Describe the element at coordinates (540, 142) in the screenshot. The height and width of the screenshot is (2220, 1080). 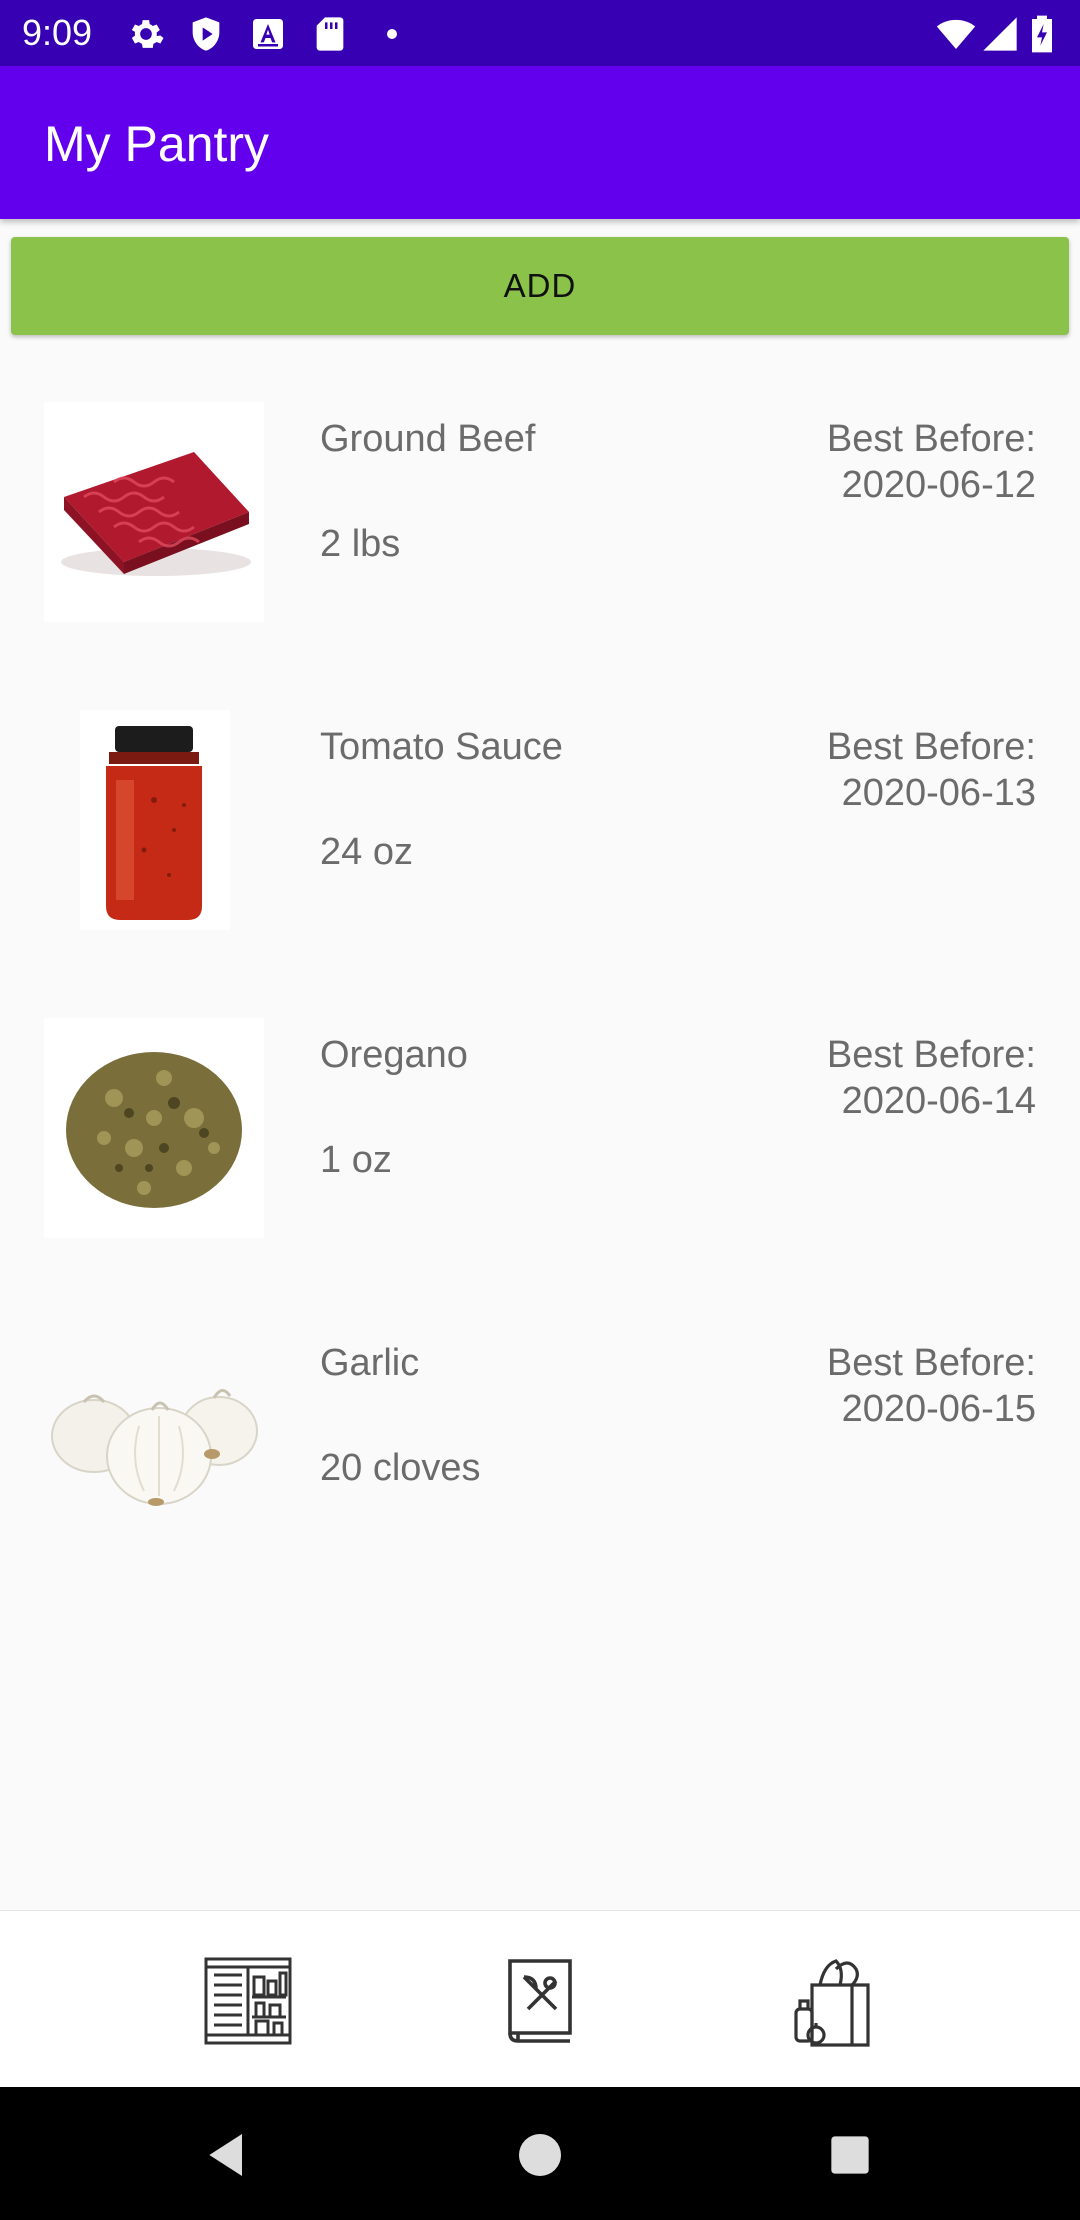
I see `app-bar: My Pantry` at that location.